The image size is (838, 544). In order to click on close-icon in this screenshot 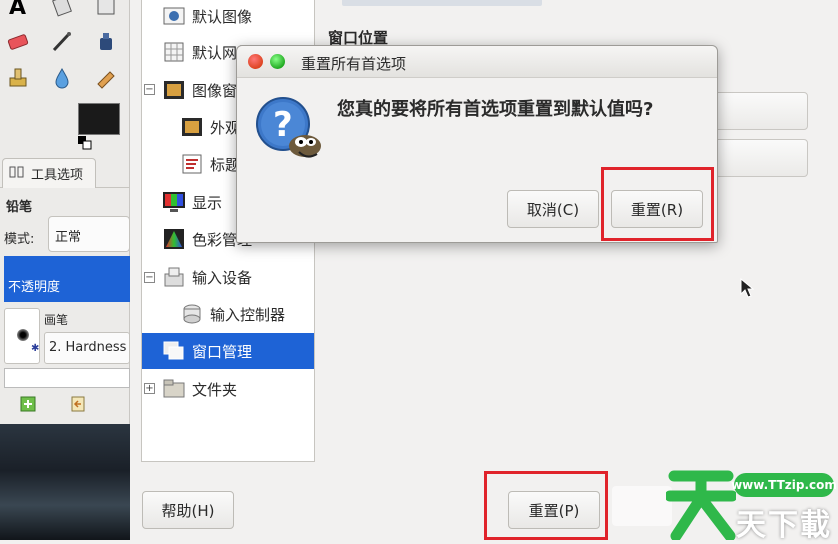, I will do `click(255, 61)`.